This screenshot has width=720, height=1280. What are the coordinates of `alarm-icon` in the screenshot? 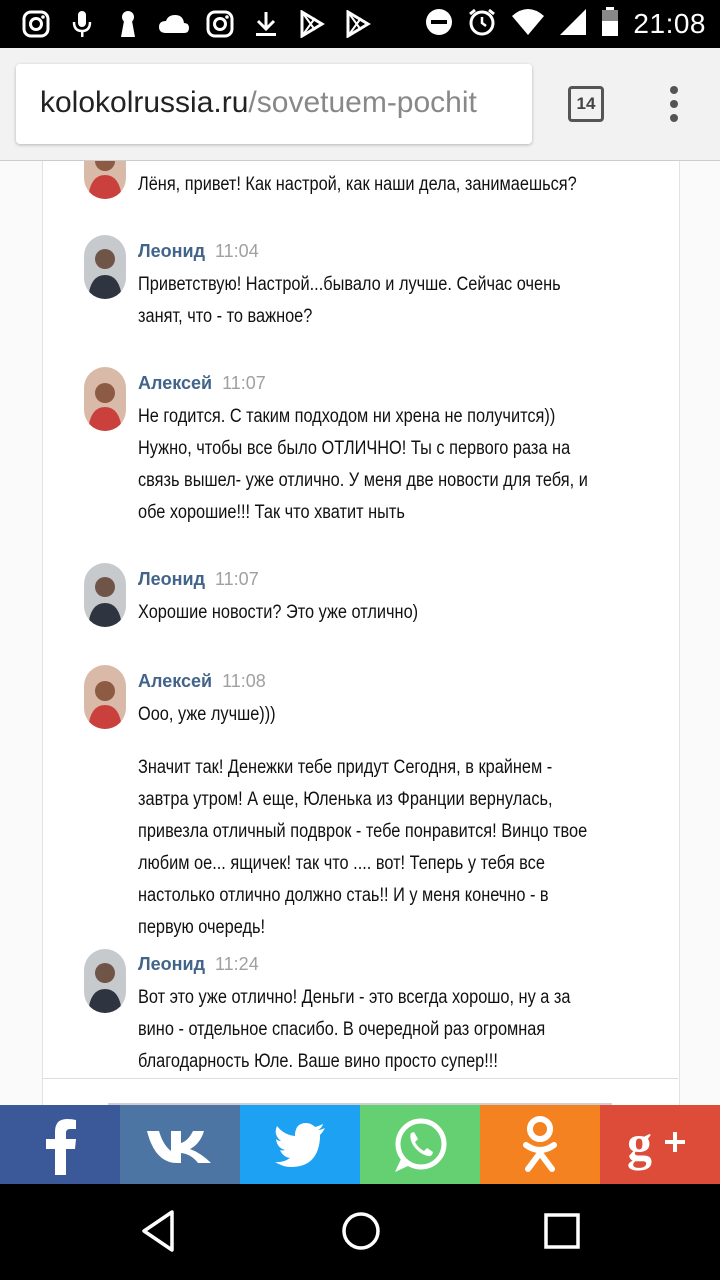 It's located at (482, 24).